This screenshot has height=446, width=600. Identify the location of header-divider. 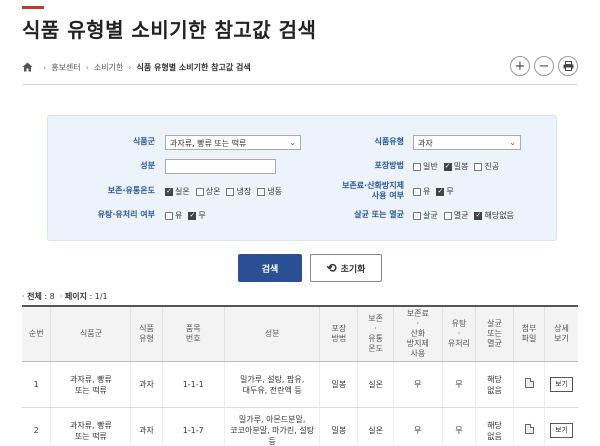
(300, 84).